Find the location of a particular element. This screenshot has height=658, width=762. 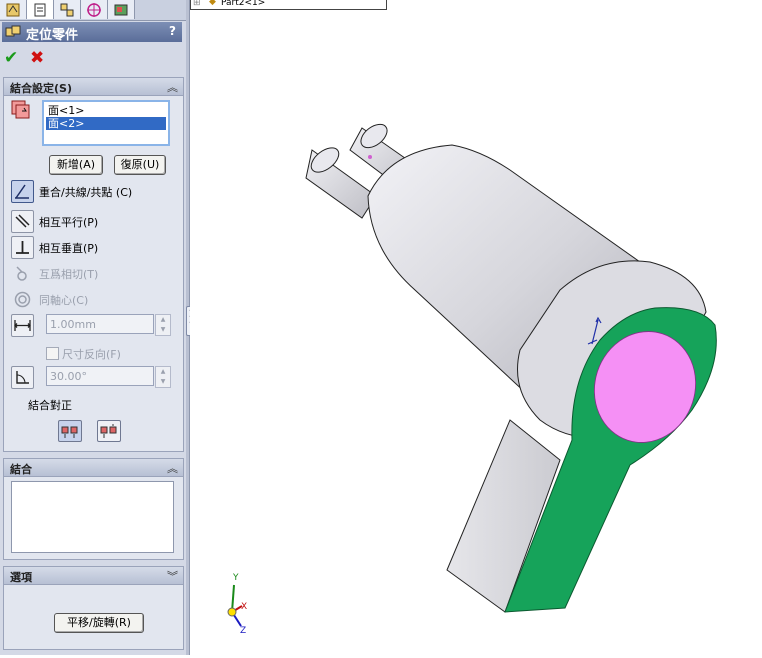

mate-selections-header: 結合設定(S) ︽ is located at coordinates (93, 87).